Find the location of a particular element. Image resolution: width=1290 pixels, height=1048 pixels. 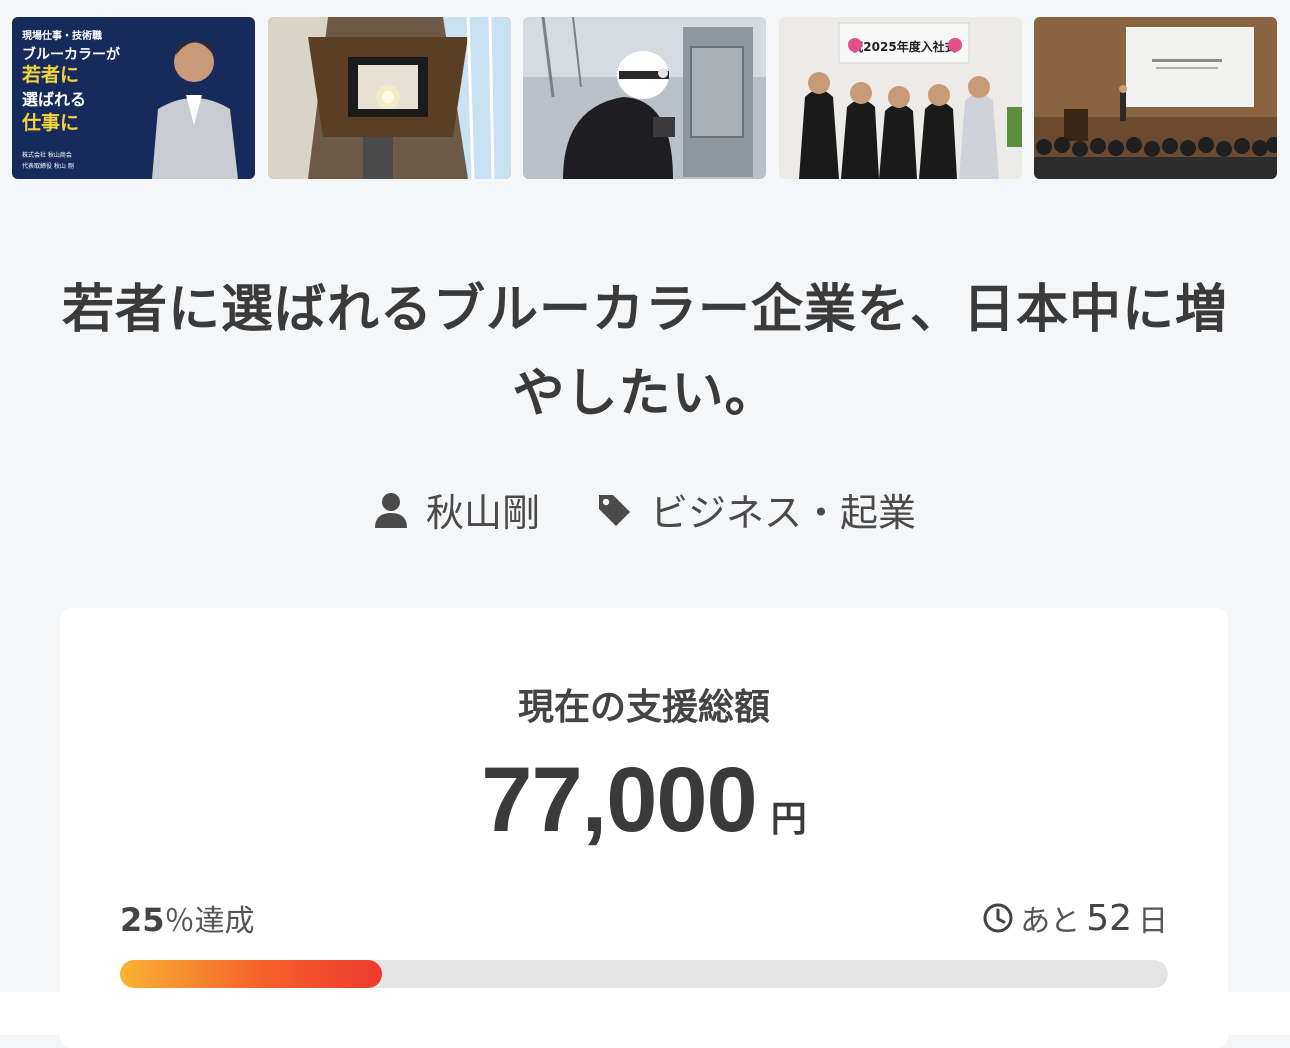

funding-amount-row: 77,000 円 is located at coordinates (644, 800).